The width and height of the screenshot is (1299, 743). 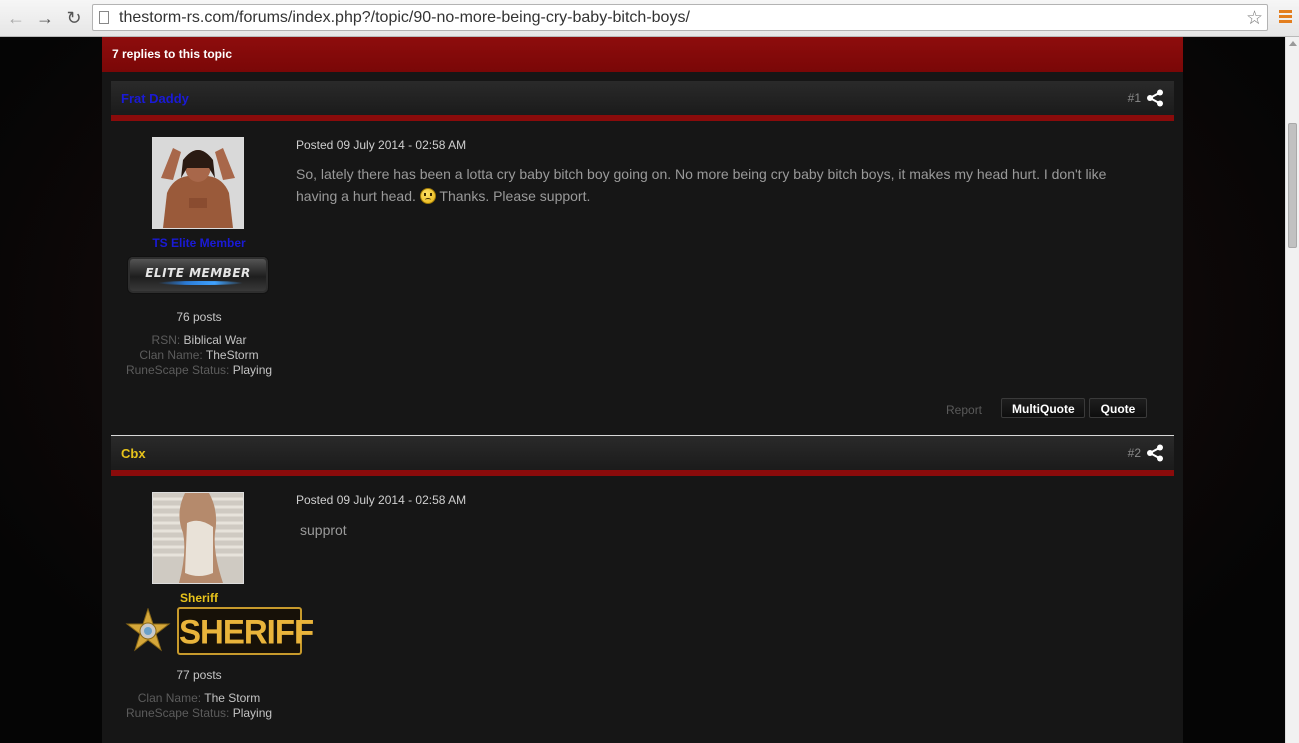 What do you see at coordinates (427, 196) in the screenshot?
I see `sad-smiley-icon` at bounding box center [427, 196].